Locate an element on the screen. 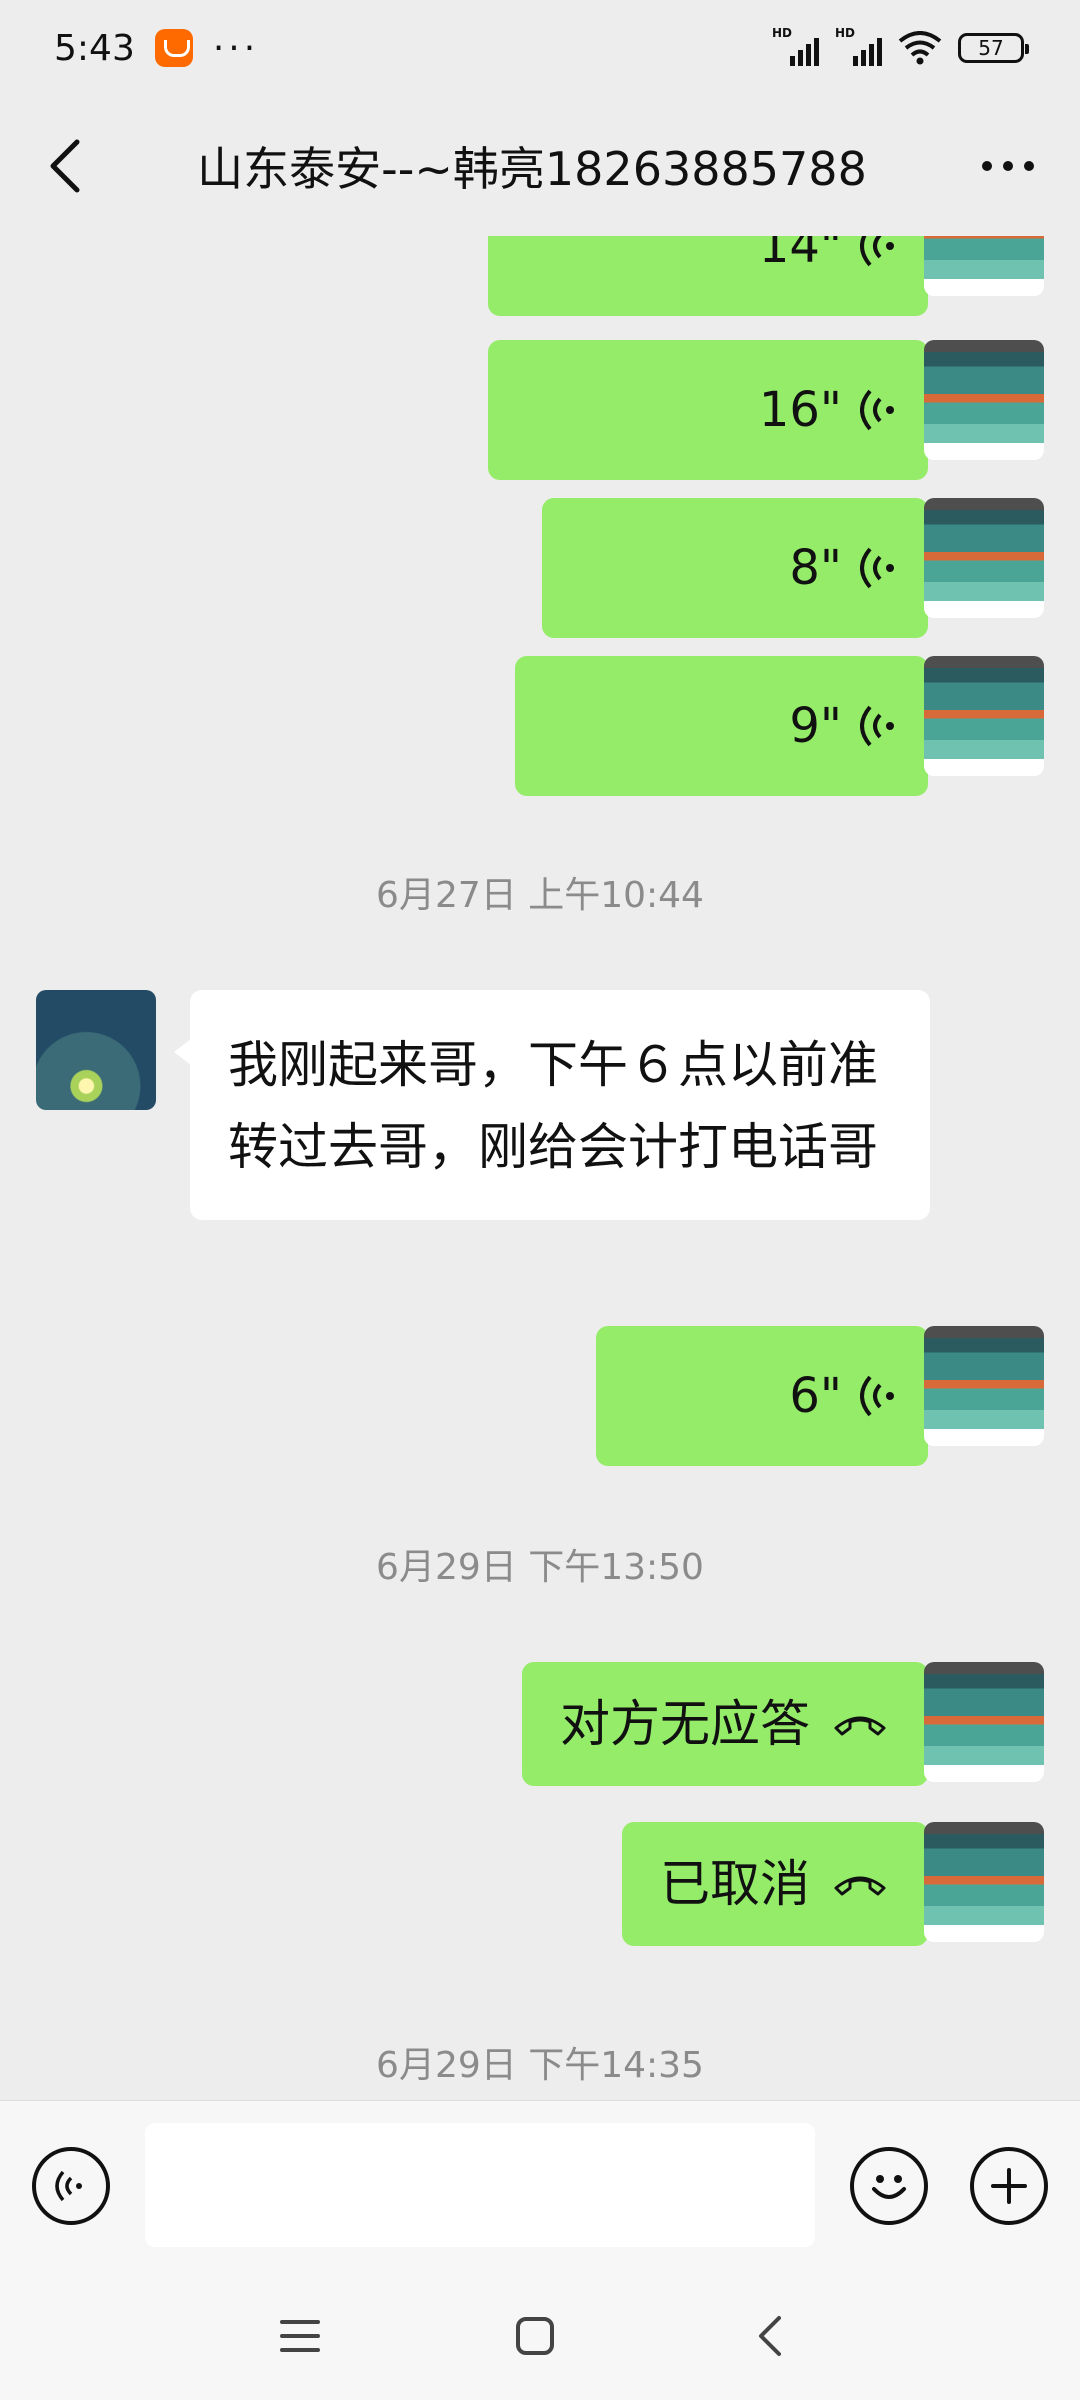  wifi-icon is located at coordinates (920, 48).